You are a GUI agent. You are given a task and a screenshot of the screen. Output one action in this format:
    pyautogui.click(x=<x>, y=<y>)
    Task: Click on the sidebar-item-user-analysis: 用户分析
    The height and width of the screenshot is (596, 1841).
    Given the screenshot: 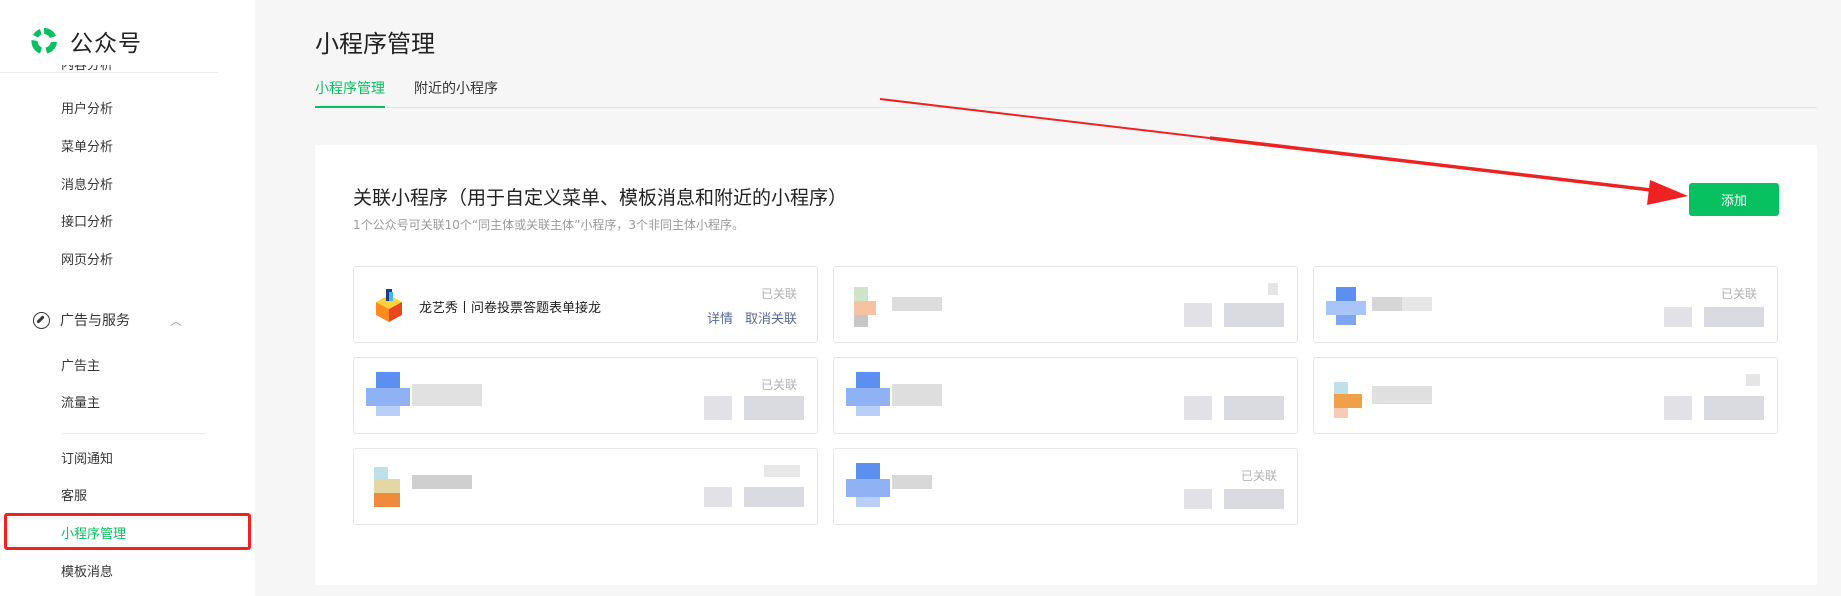 What is the action you would take?
    pyautogui.click(x=87, y=110)
    